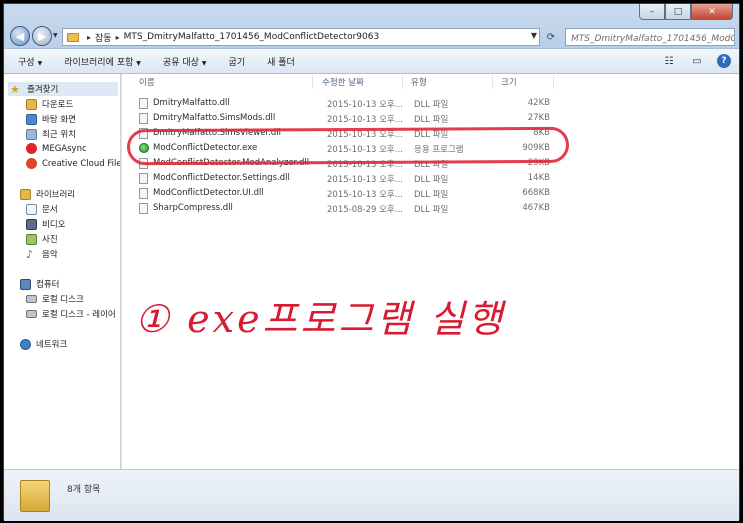 The width and height of the screenshot is (743, 523). Describe the element at coordinates (281, 61) in the screenshot. I see `new-folder-button: 새 폴더` at that location.